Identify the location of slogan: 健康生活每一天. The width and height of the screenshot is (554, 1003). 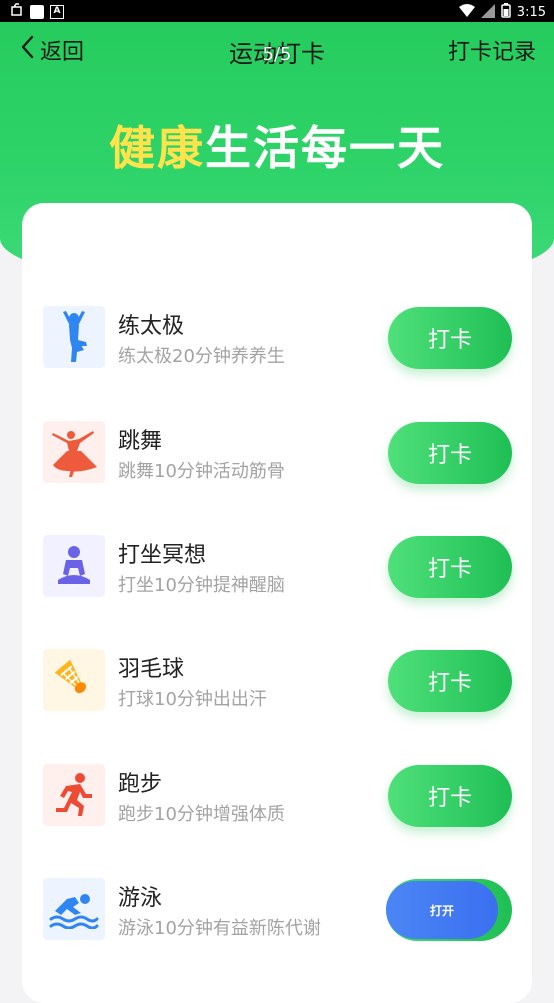
(277, 145).